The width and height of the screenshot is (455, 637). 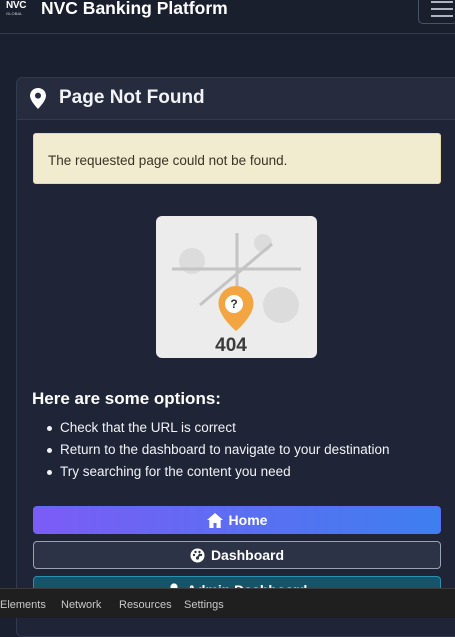 What do you see at coordinates (16, 5) in the screenshot?
I see `logo-text: NVC` at bounding box center [16, 5].